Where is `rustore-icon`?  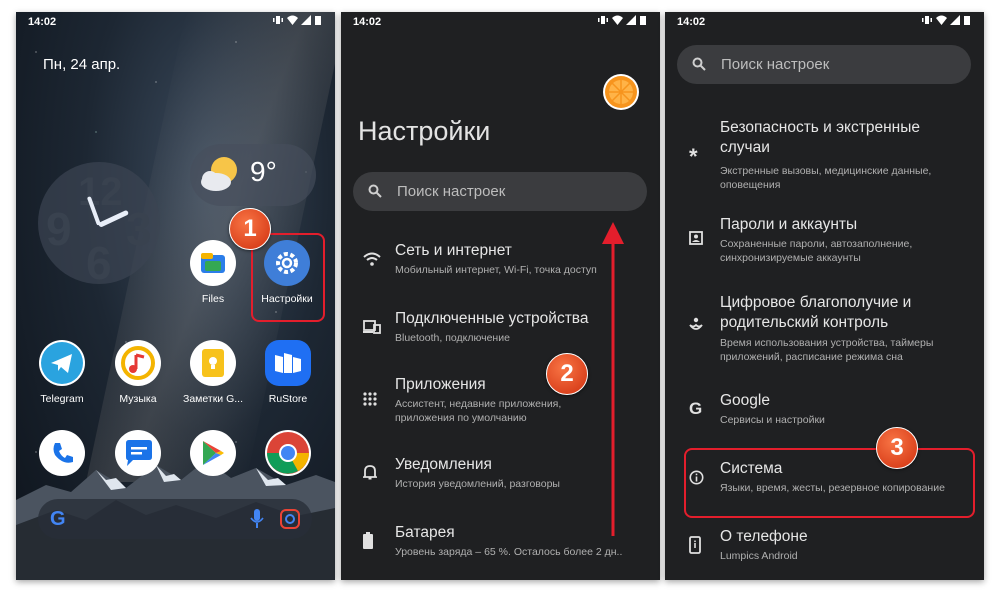
rustore-icon is located at coordinates (288, 363).